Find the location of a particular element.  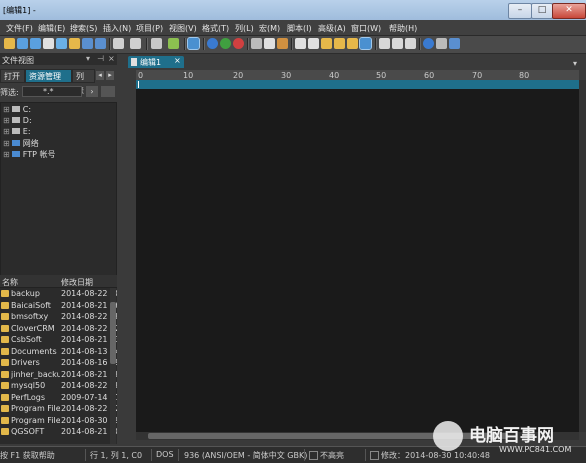

browse-folder-icon is located at coordinates (108, 91).